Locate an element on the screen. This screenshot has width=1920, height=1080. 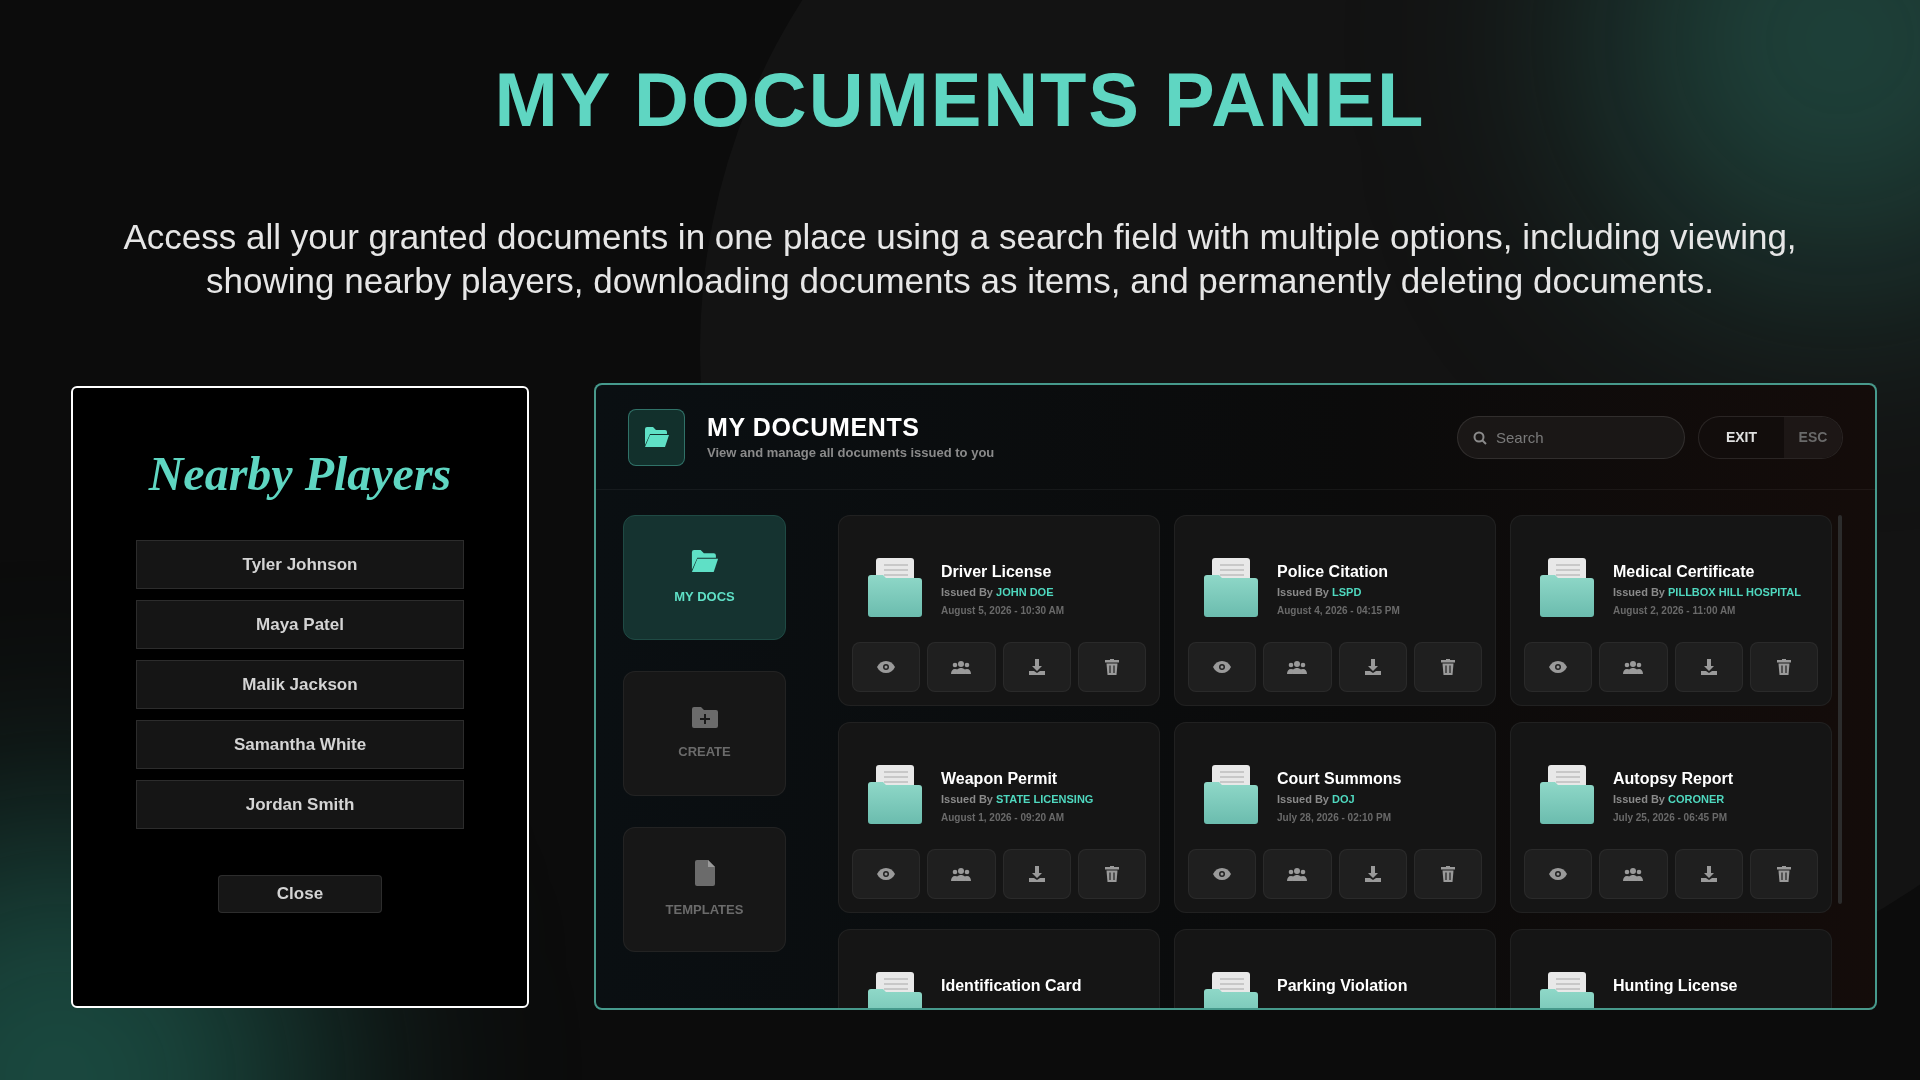
player-button: Maya Patel is located at coordinates (300, 624).